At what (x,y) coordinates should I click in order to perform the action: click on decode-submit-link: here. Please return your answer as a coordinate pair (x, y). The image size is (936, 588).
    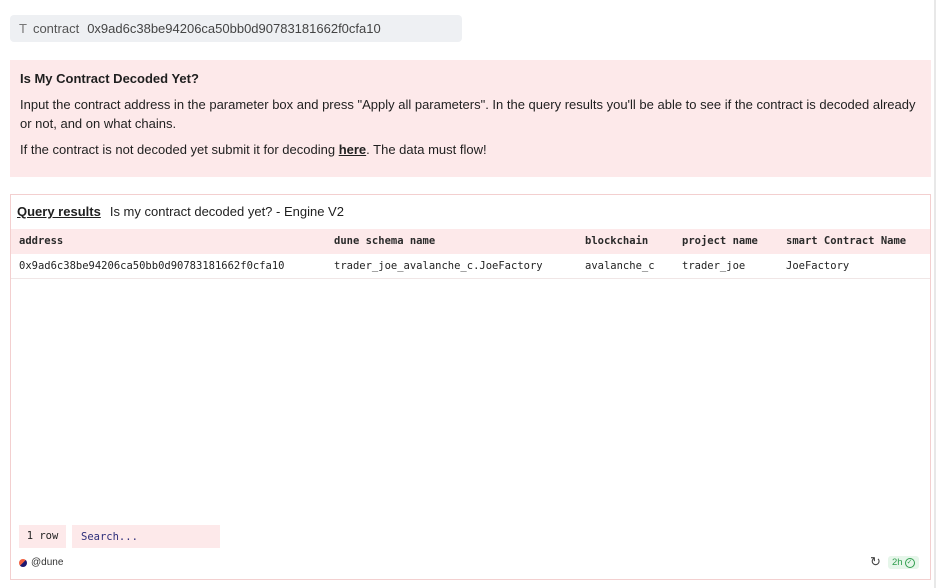
    Looking at the image, I should click on (352, 149).